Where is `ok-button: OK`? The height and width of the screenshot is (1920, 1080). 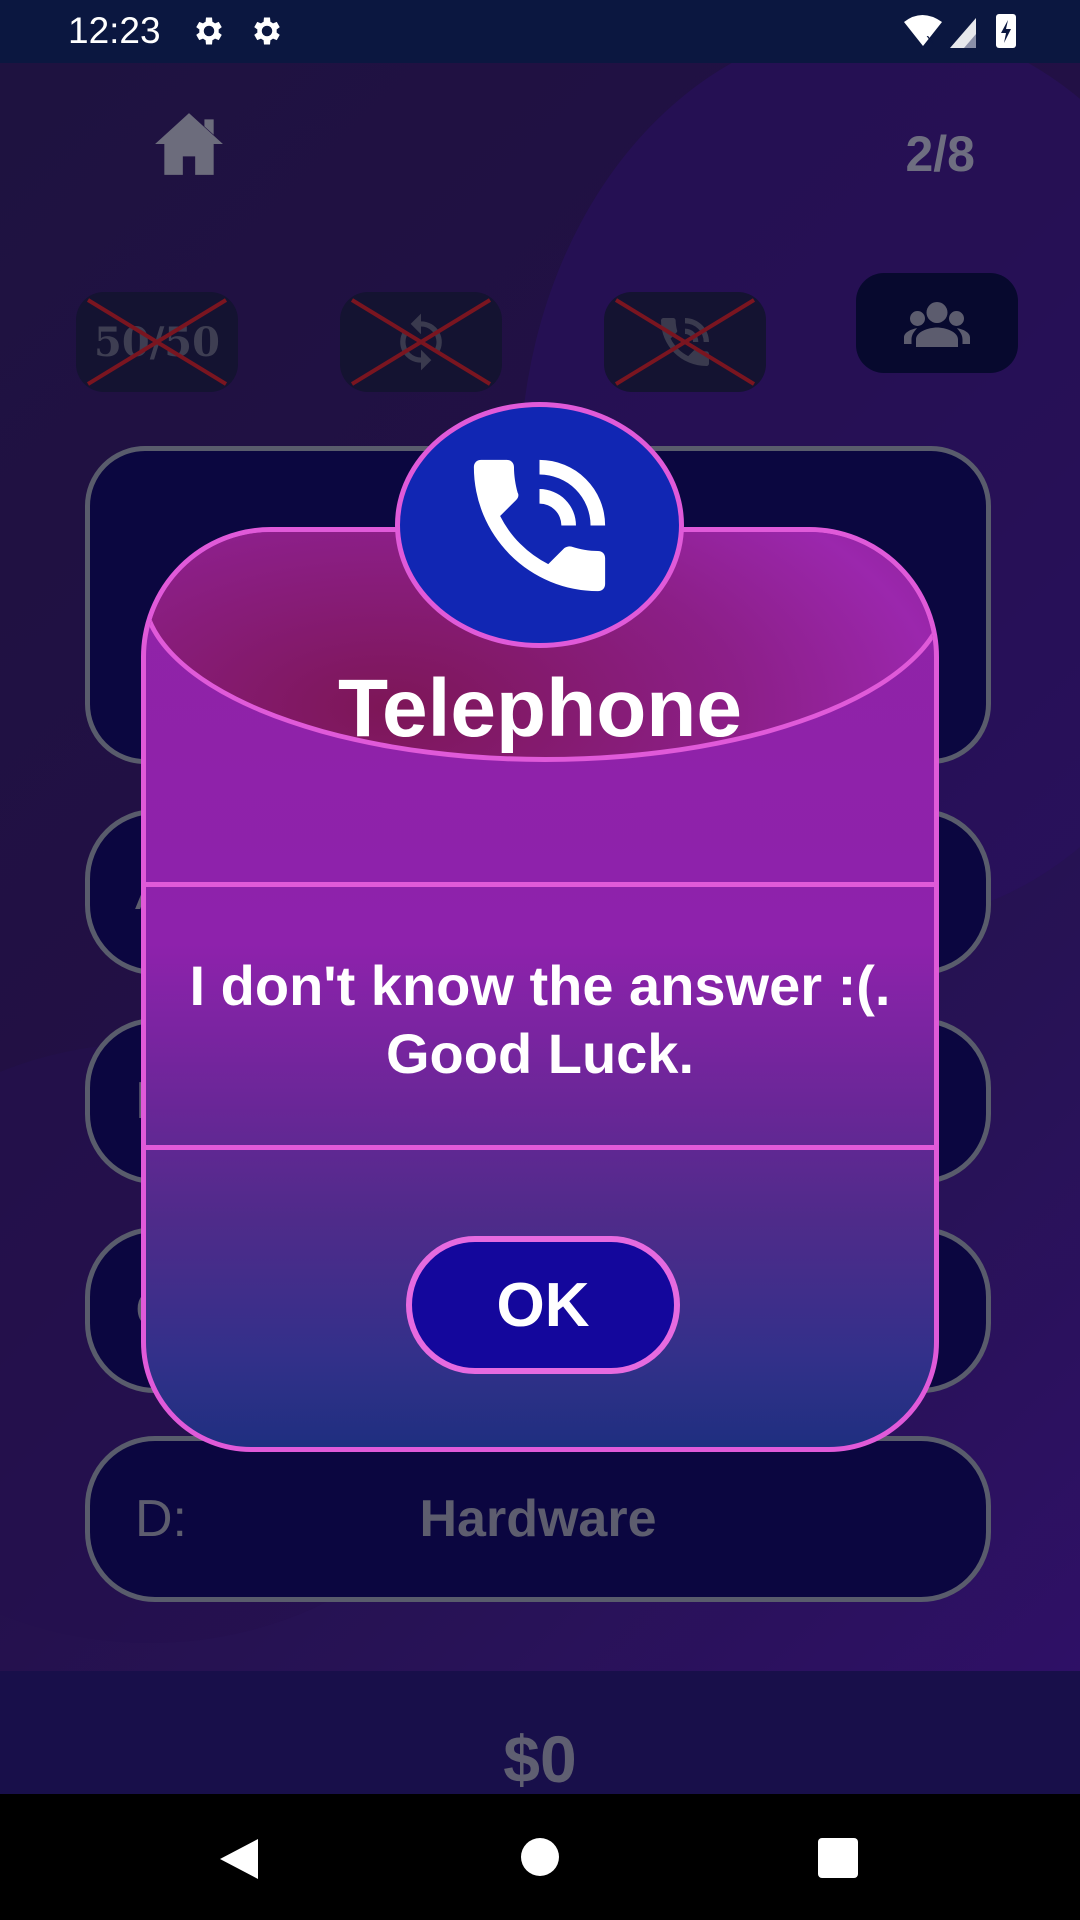
ok-button: OK is located at coordinates (543, 1305).